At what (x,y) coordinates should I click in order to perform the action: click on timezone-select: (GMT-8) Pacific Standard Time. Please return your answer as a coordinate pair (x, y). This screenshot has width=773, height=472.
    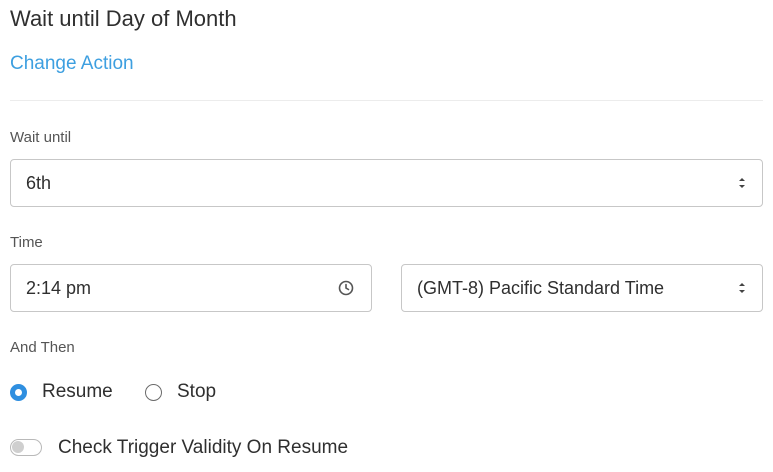
    Looking at the image, I should click on (582, 288).